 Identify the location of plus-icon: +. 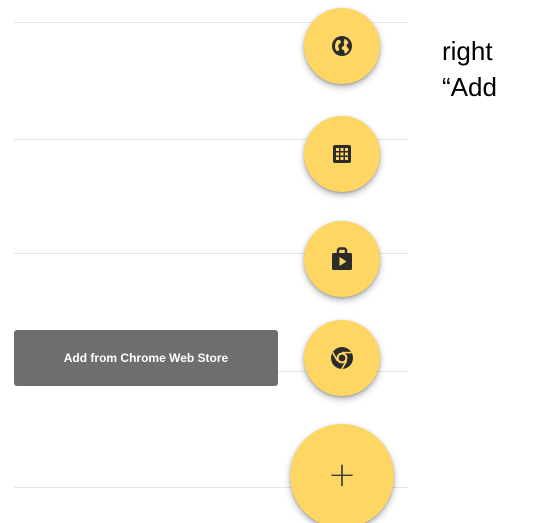
(342, 474).